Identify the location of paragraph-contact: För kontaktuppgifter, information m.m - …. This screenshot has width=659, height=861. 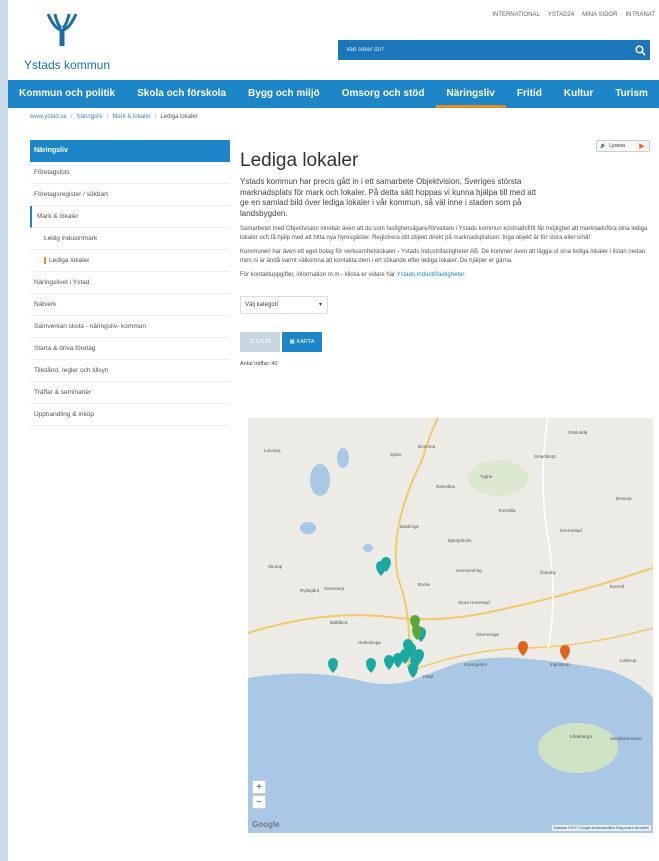
(445, 275).